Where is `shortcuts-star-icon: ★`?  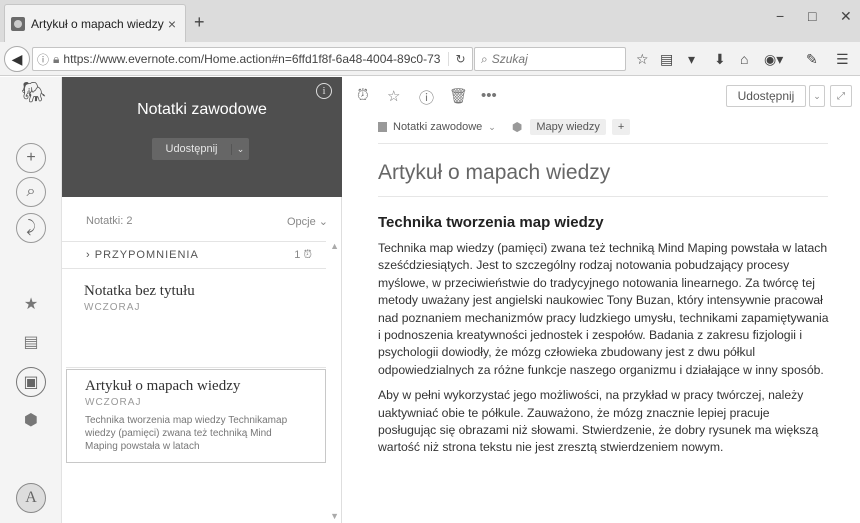 shortcuts-star-icon: ★ is located at coordinates (31, 305).